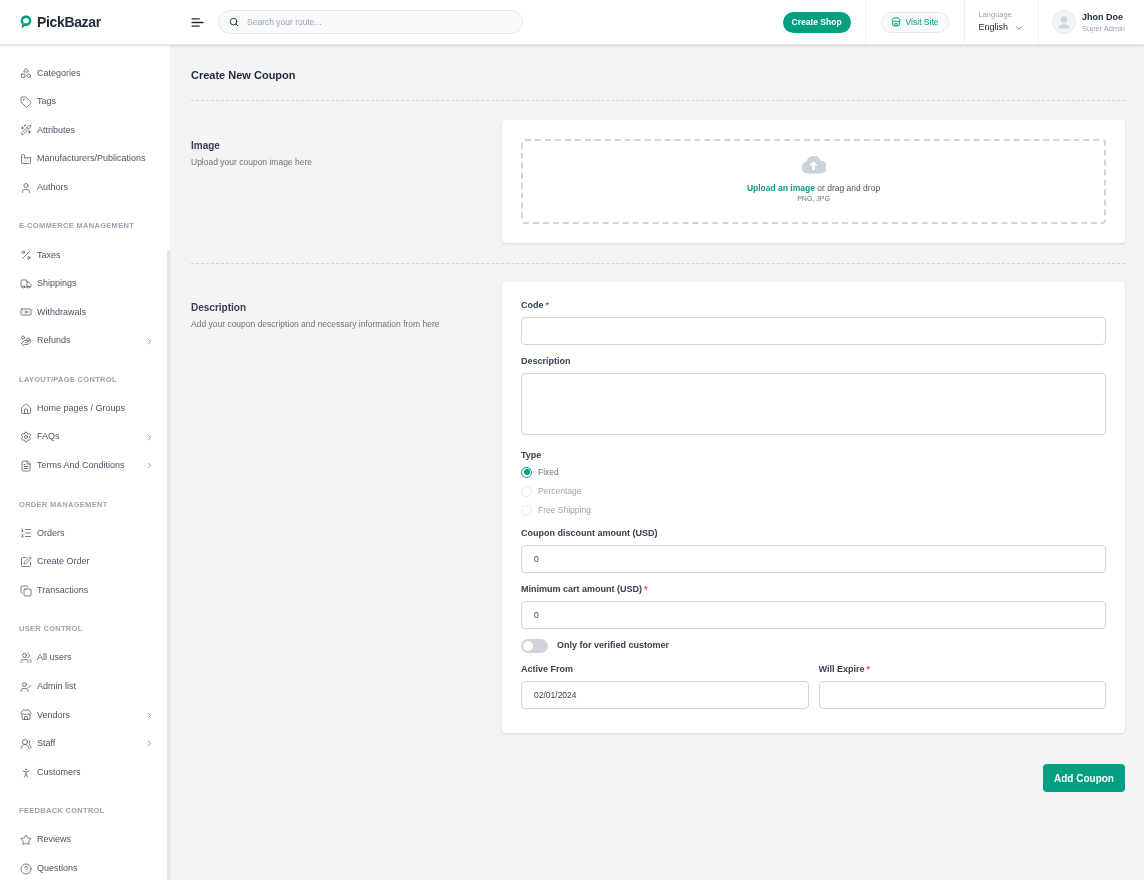 Image resolution: width=1144 pixels, height=880 pixels. I want to click on sidebar-item: Refunds, so click(85, 341).